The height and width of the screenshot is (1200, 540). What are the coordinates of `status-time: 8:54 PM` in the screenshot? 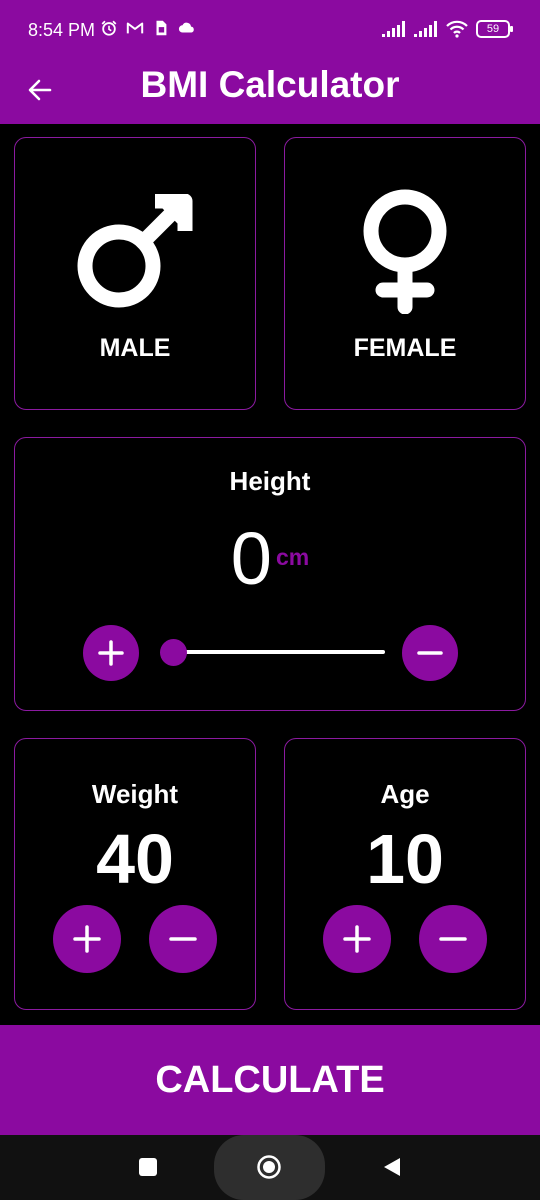 It's located at (62, 30).